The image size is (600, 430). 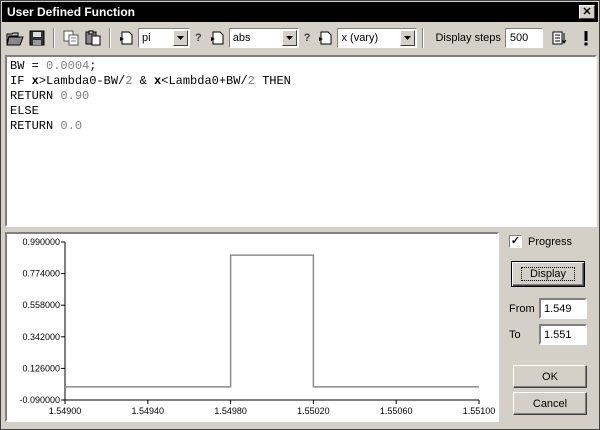 I want to click on code-line: ELSE, so click(x=24, y=111).